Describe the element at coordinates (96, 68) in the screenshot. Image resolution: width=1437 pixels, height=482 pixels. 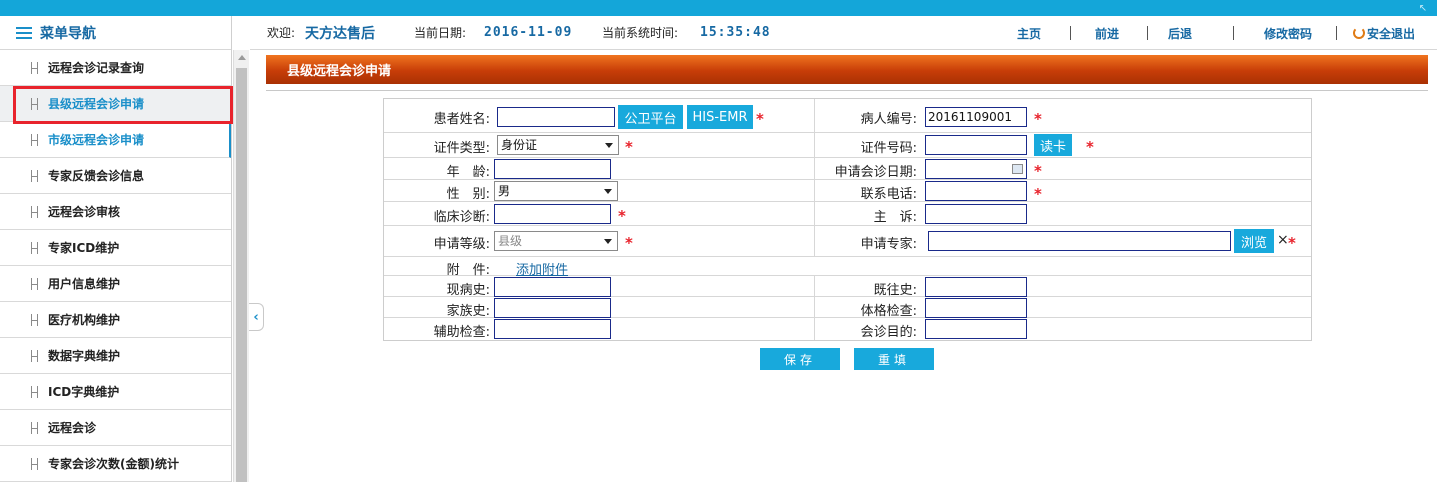
I see `sidebar-item-label: 远程会诊记录查询` at that location.